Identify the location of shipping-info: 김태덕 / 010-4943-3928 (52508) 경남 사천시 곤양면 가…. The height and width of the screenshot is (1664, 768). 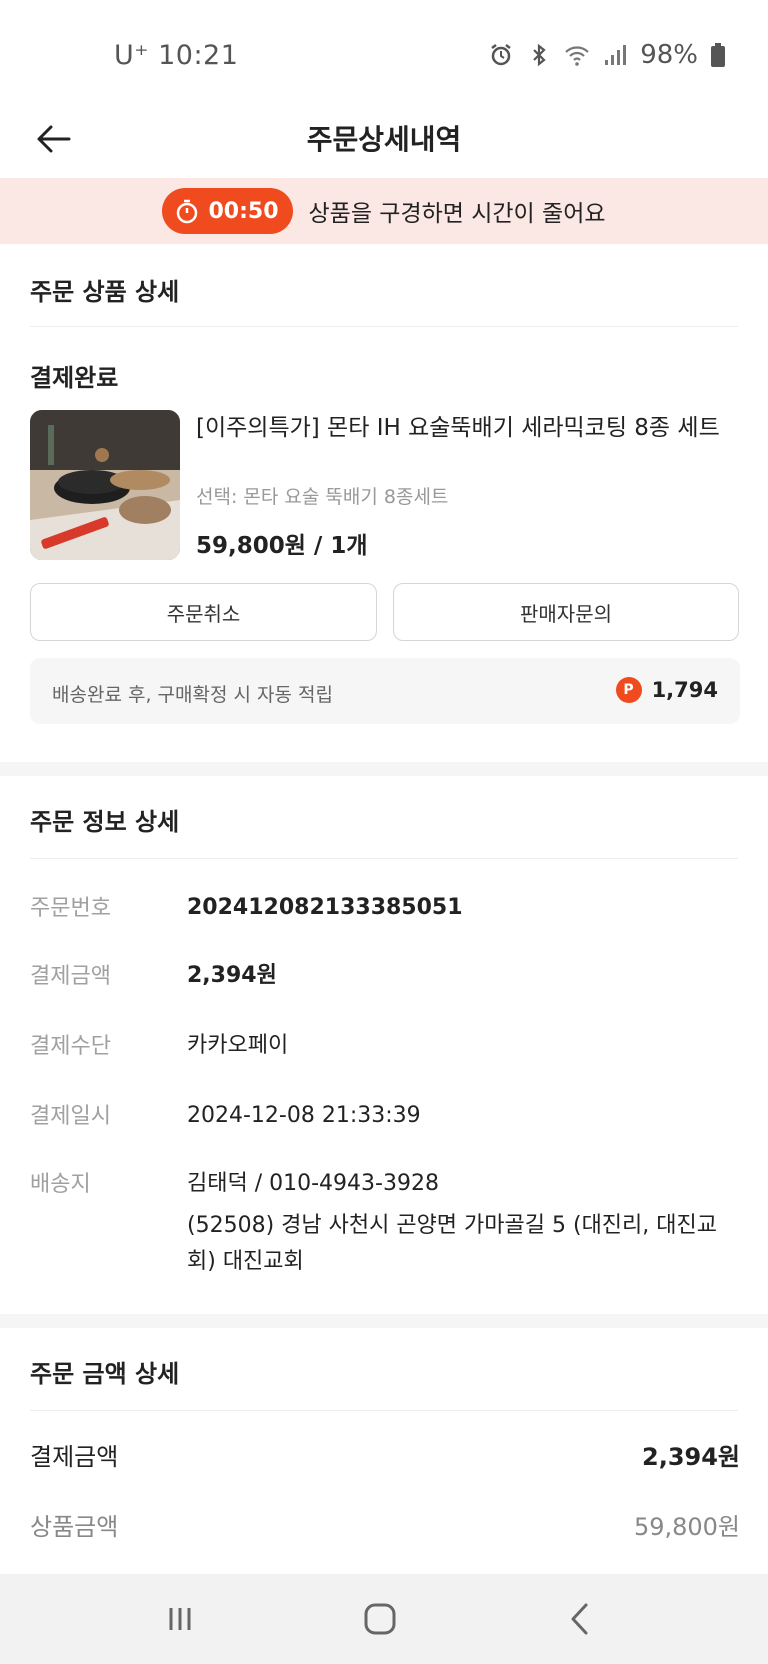
(463, 1223).